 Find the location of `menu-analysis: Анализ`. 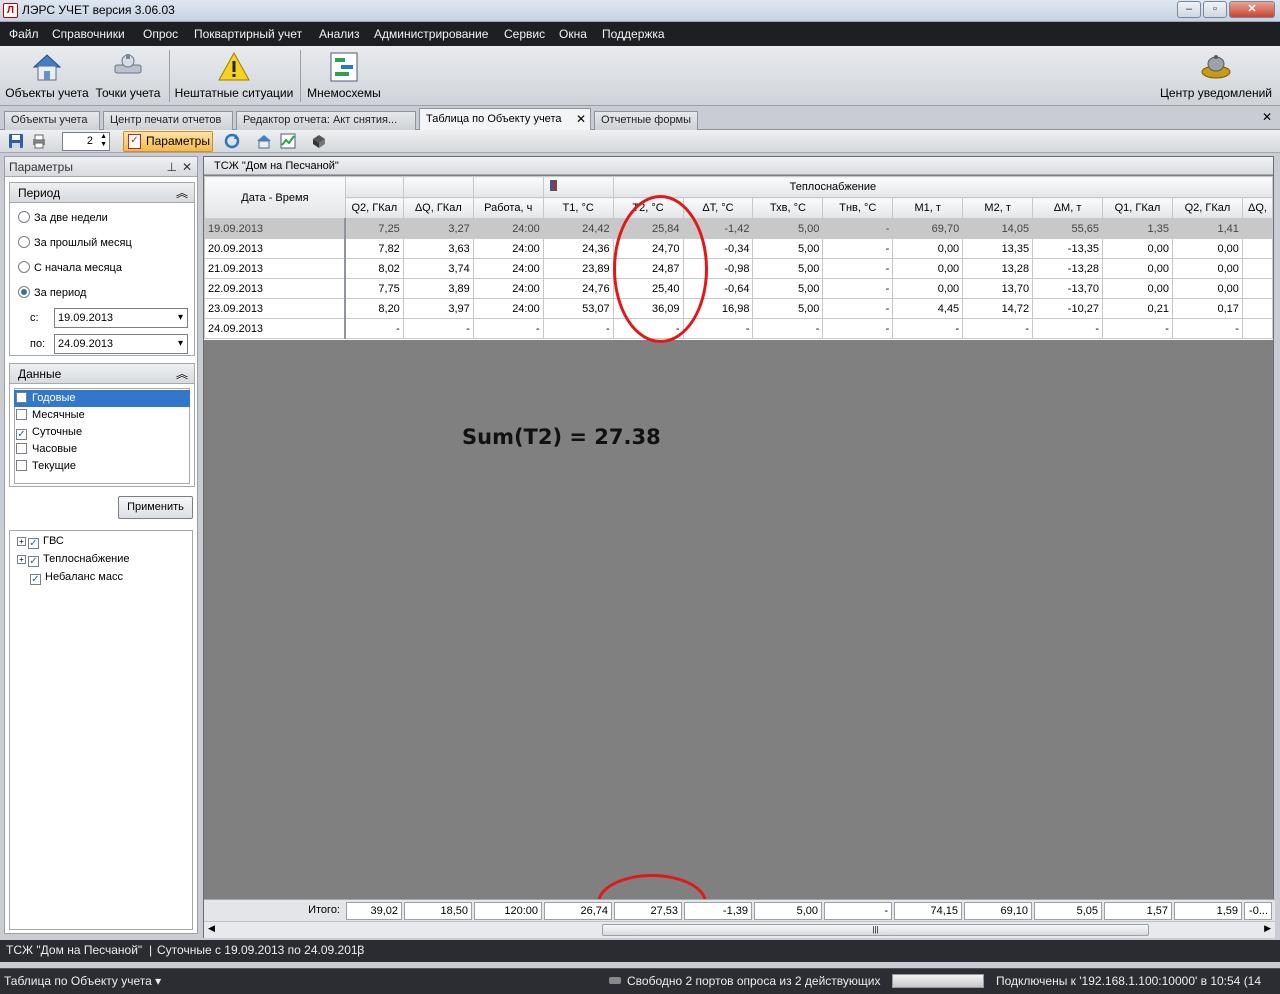

menu-analysis: Анализ is located at coordinates (339, 34).